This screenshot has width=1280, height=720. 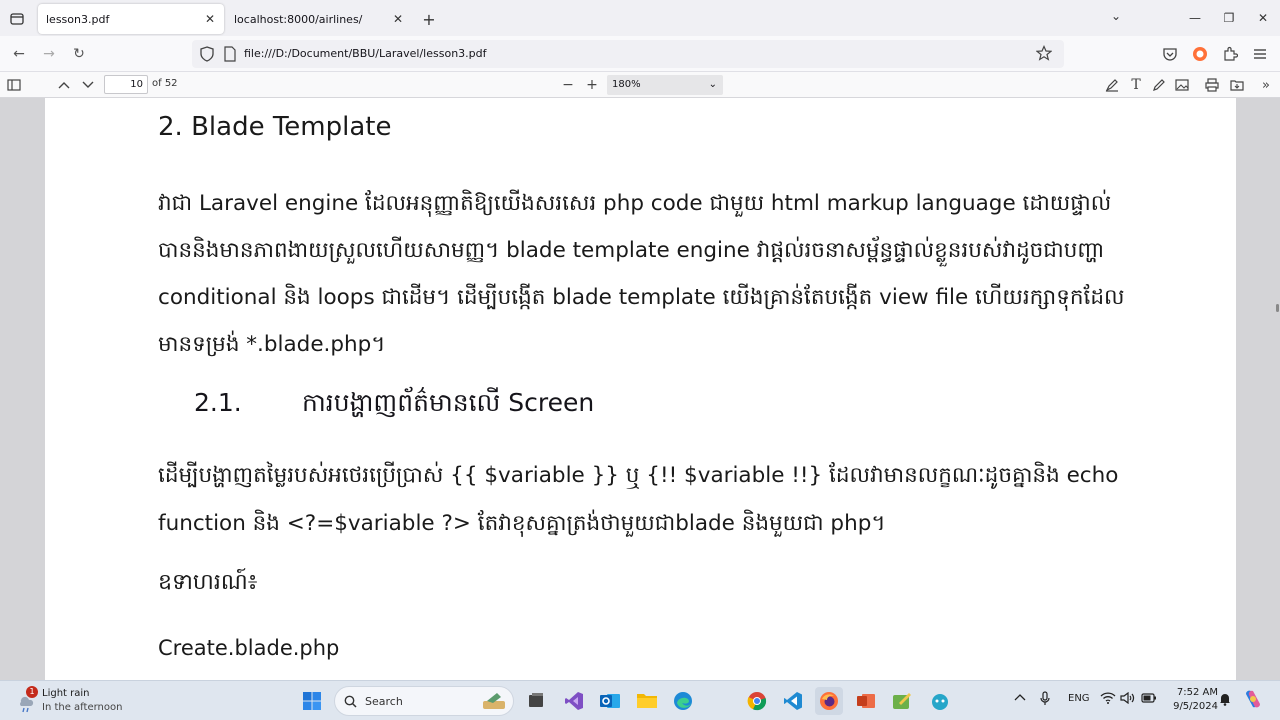 What do you see at coordinates (1195, 706) in the screenshot?
I see `clock-date: 9/5/2024` at bounding box center [1195, 706].